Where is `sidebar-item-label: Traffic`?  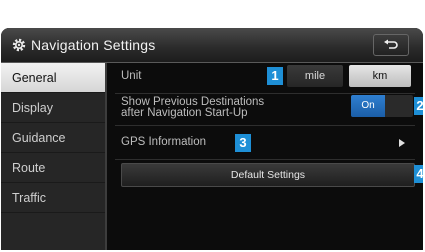 sidebar-item-label: Traffic is located at coordinates (29, 198).